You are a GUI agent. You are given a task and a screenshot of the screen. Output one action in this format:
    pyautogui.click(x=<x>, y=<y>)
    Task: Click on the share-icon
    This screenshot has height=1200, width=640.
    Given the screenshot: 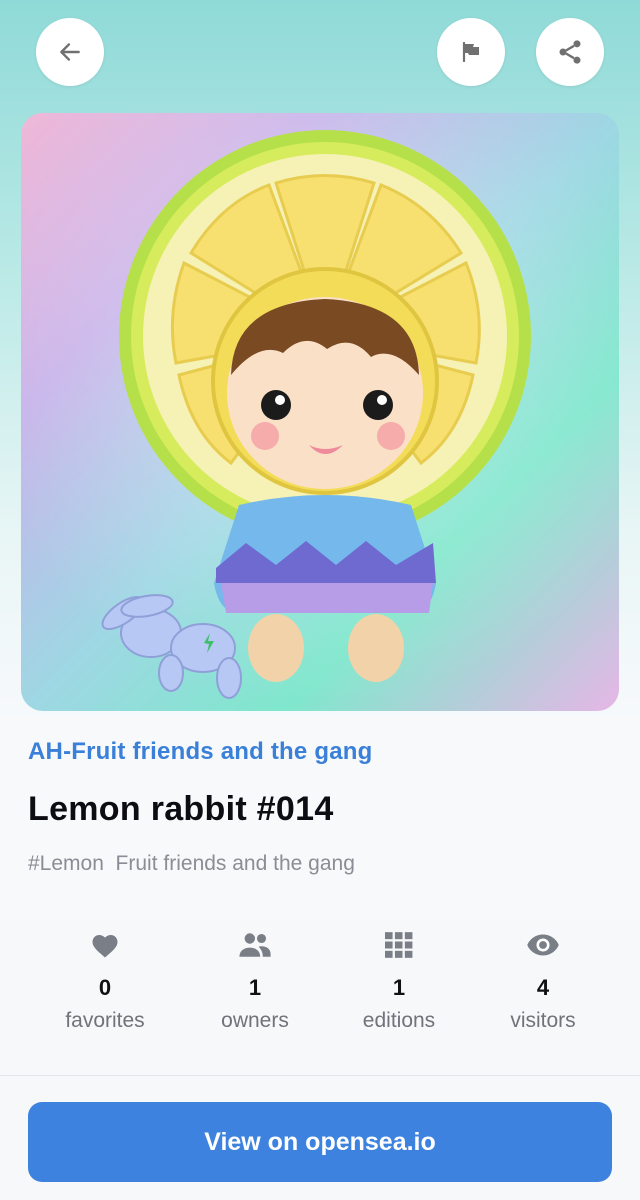 What is the action you would take?
    pyautogui.click(x=570, y=52)
    